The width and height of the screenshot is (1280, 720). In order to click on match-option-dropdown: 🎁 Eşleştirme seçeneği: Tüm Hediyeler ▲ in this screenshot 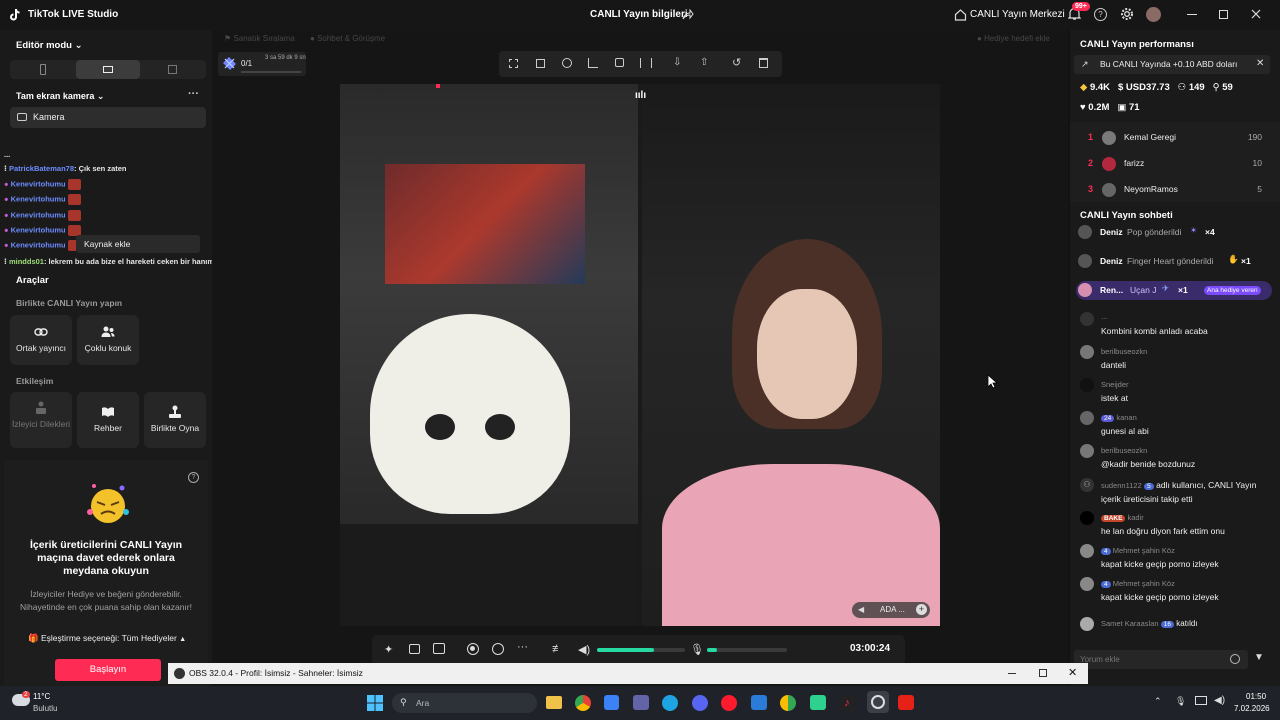, I will do `click(107, 638)`.